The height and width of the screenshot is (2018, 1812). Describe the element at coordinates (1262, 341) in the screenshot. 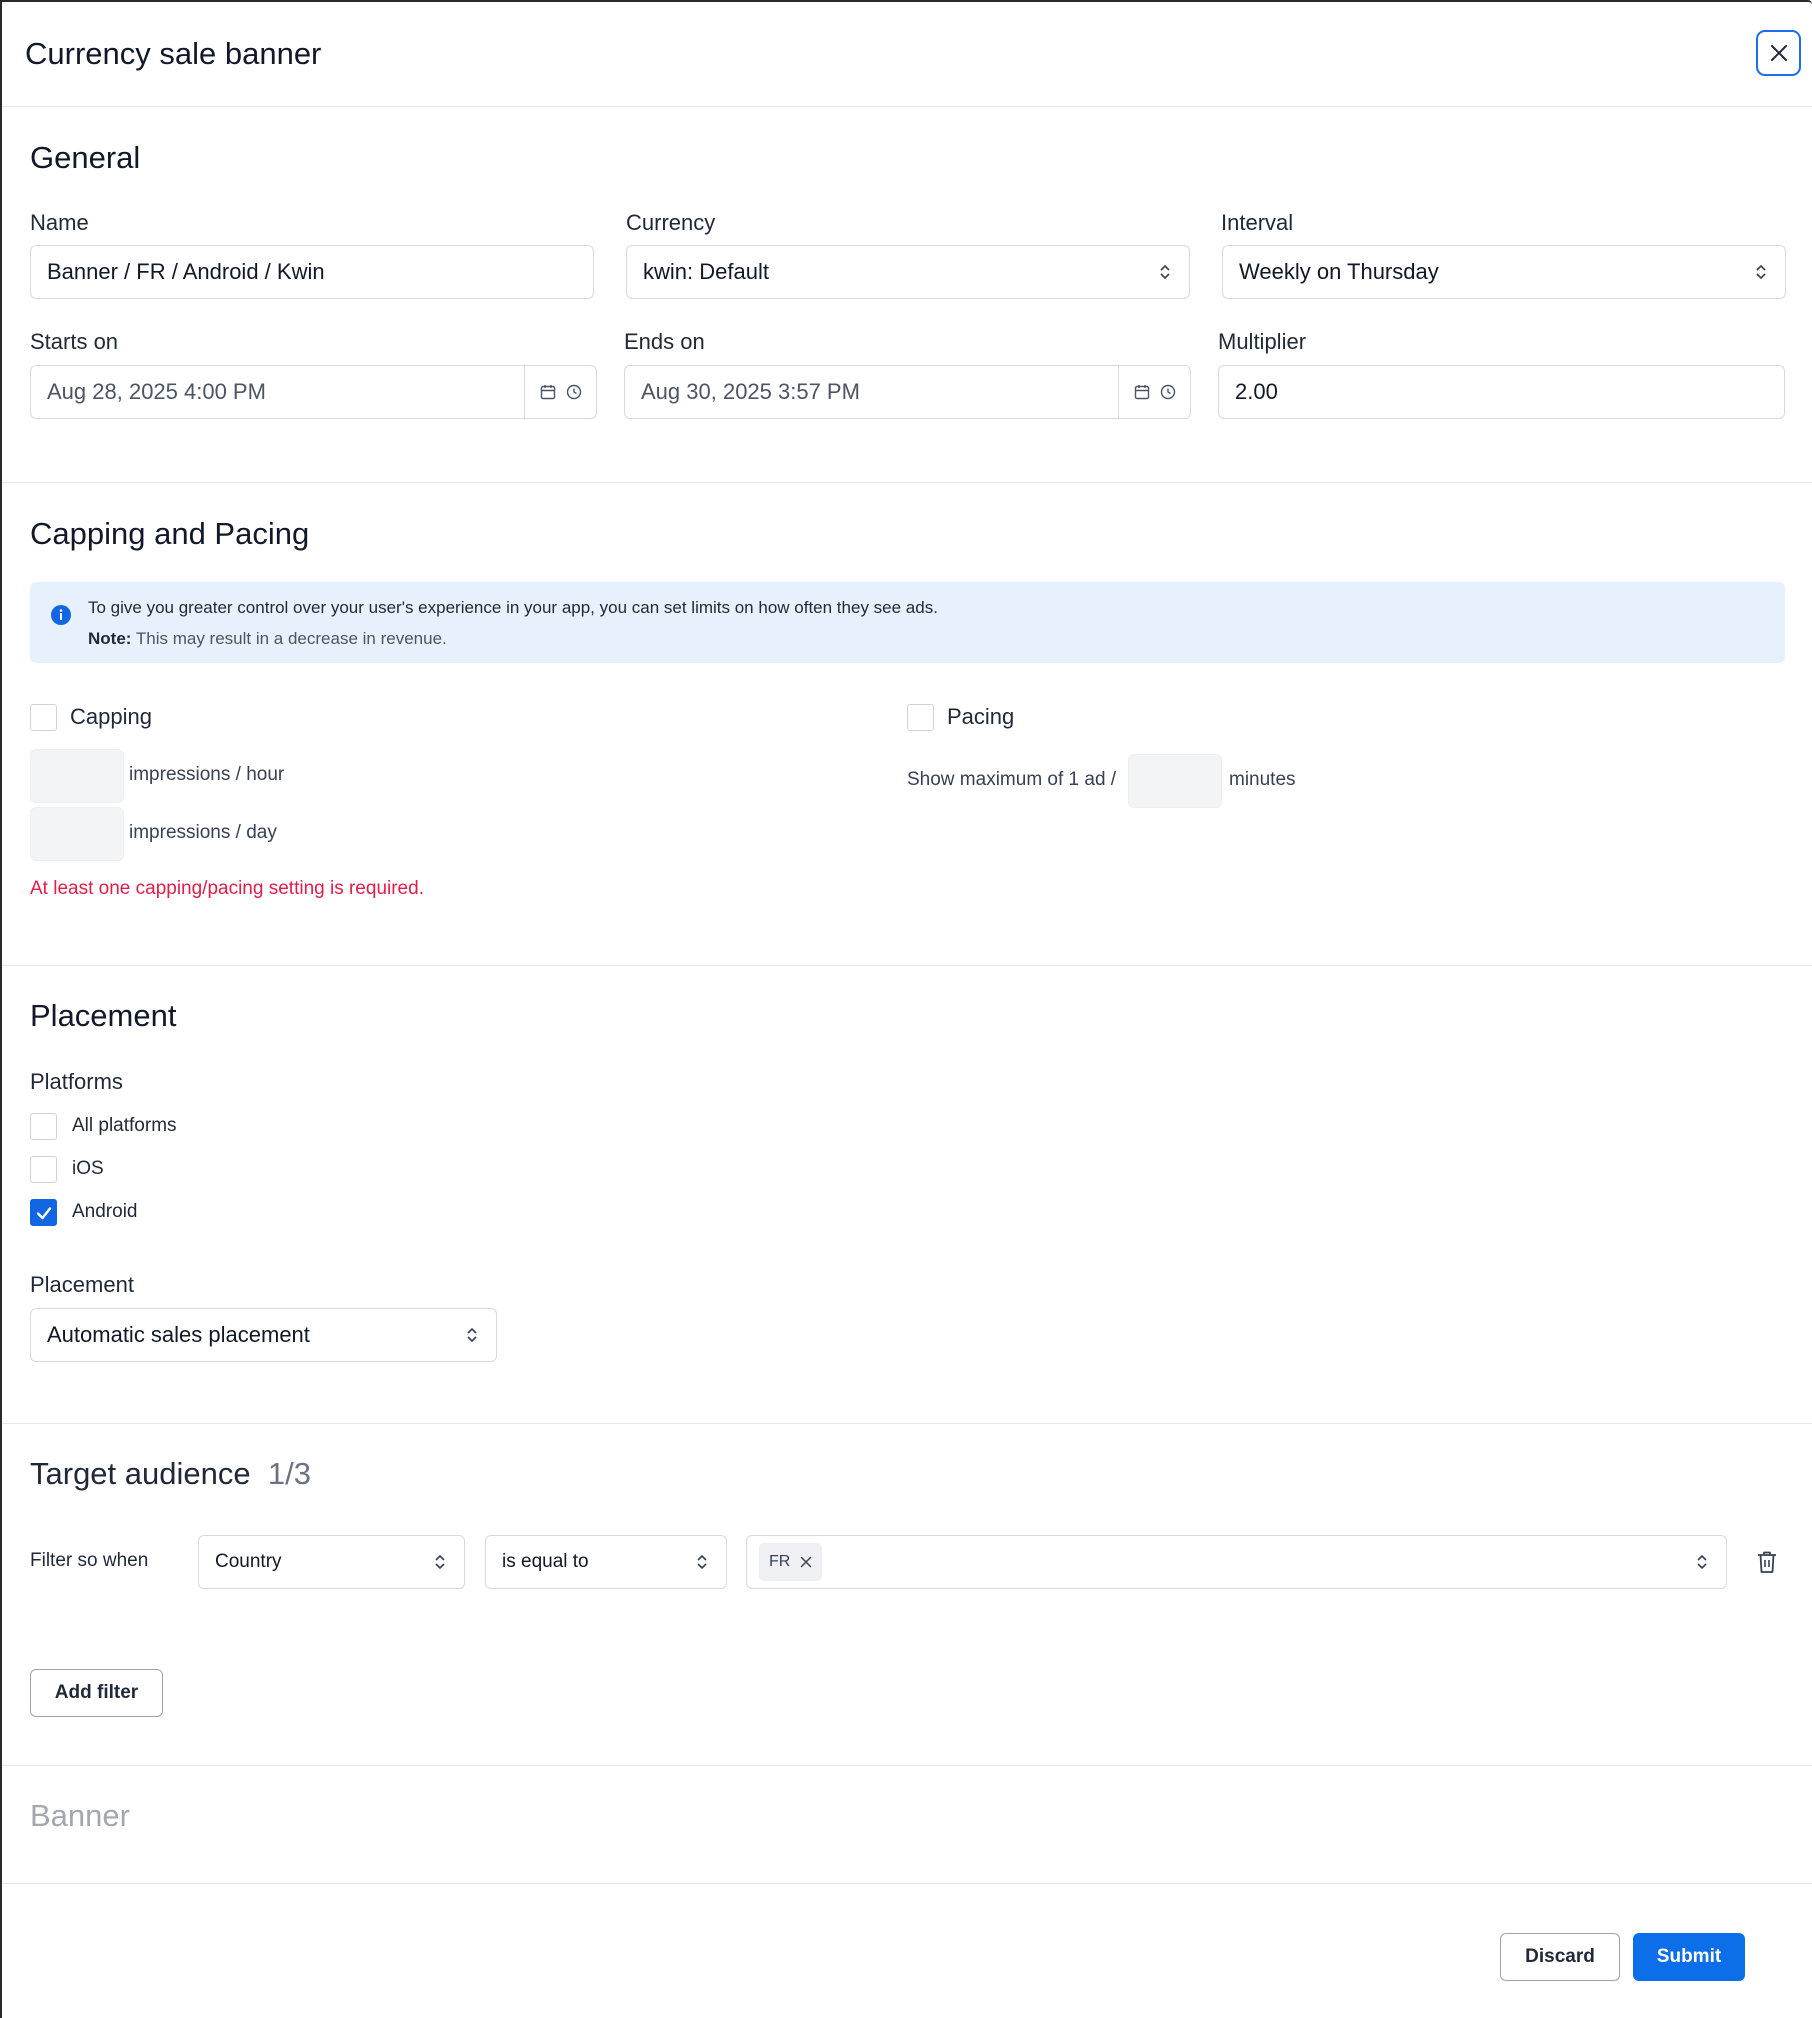

I see `multiplier-label: Multiplier` at that location.